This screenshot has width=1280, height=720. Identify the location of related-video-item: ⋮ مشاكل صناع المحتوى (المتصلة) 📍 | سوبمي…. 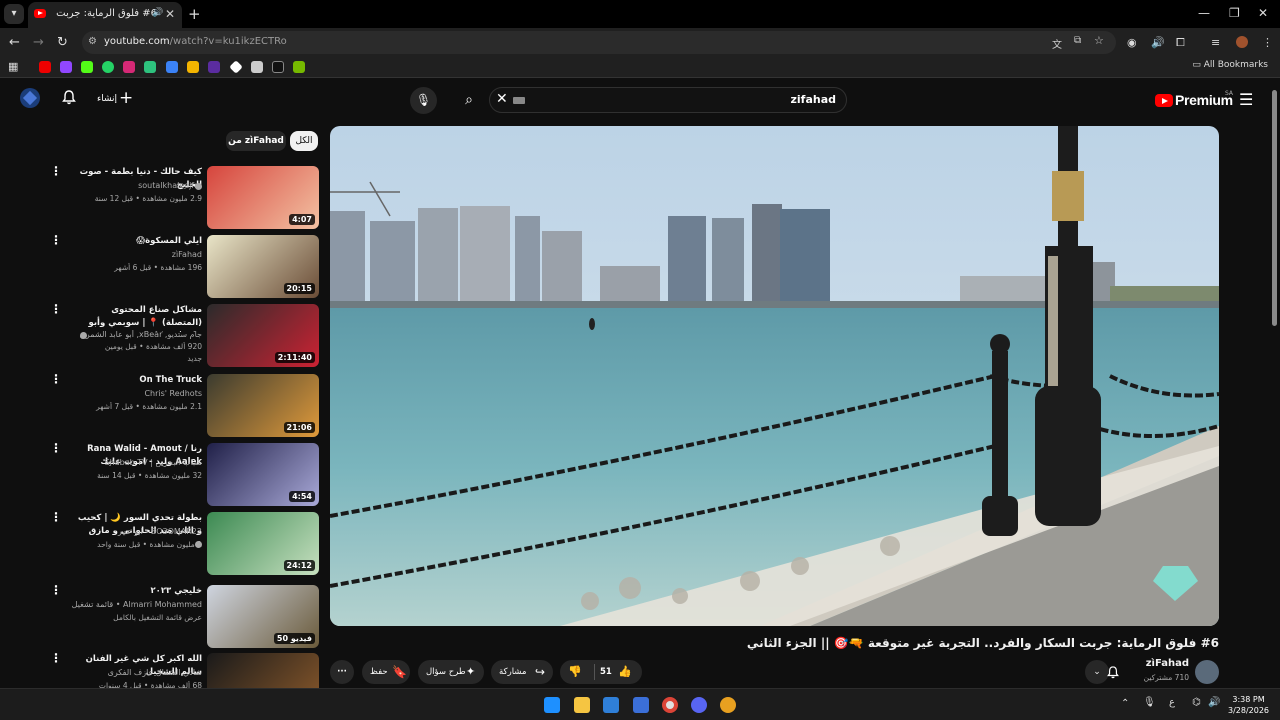
(185, 335).